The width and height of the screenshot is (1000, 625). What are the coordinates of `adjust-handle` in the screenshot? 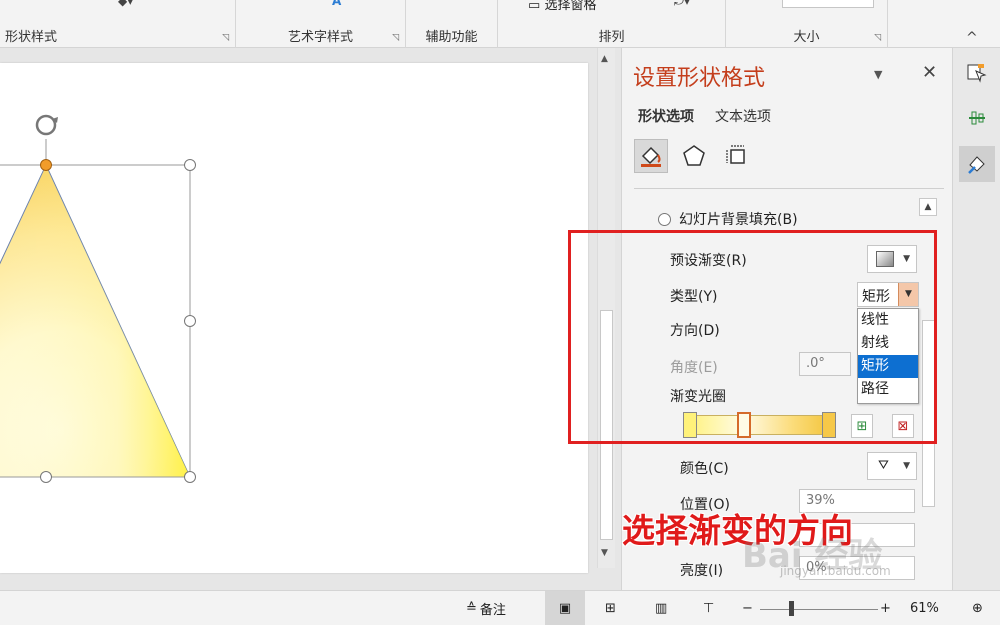 It's located at (46, 165).